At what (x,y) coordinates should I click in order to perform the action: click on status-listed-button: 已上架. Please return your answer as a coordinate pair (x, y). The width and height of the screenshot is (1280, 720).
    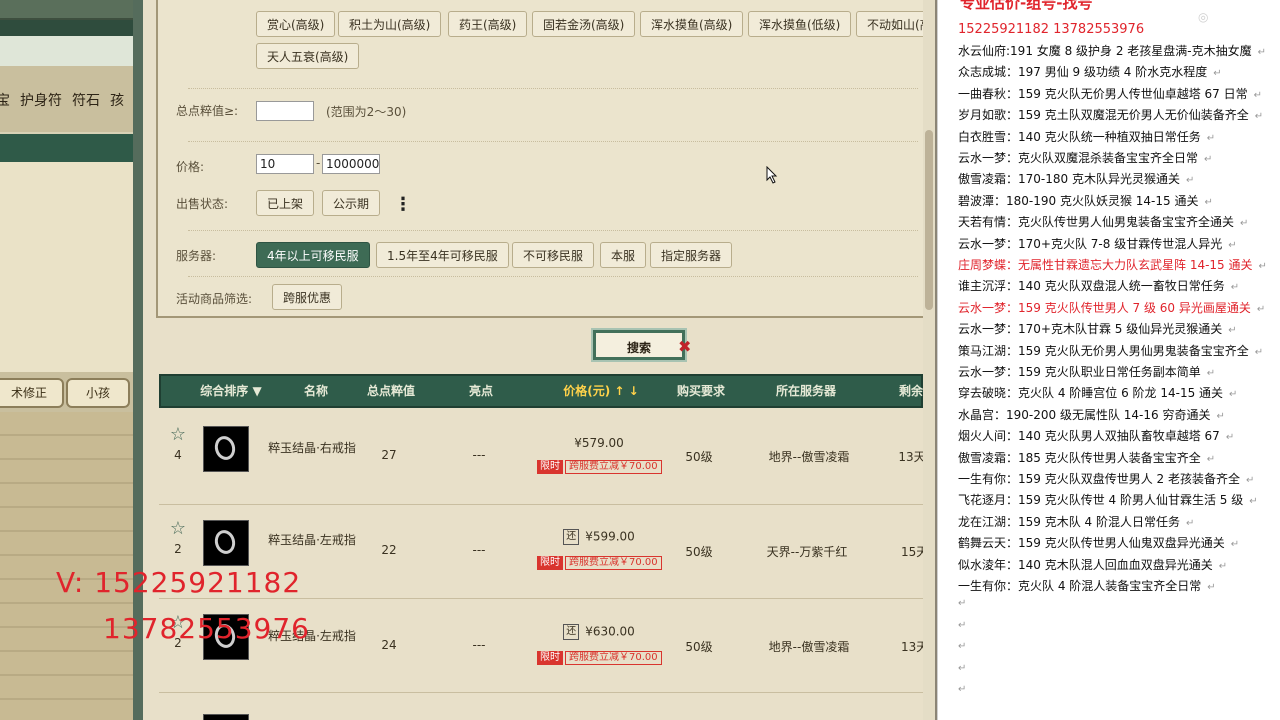
    Looking at the image, I should click on (285, 203).